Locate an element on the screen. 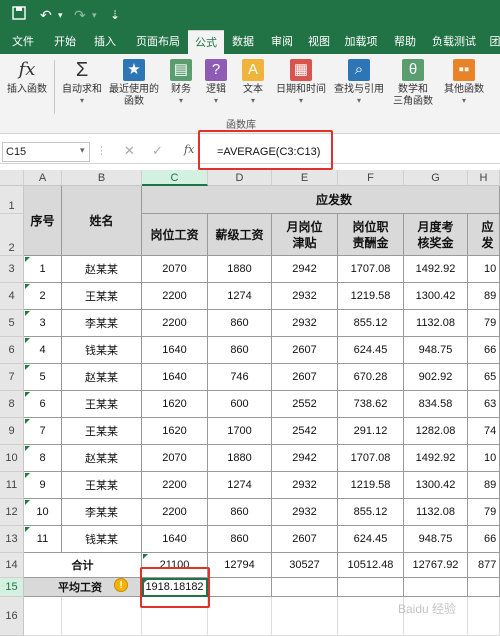  tab-file: 文件 is located at coordinates (23, 42).